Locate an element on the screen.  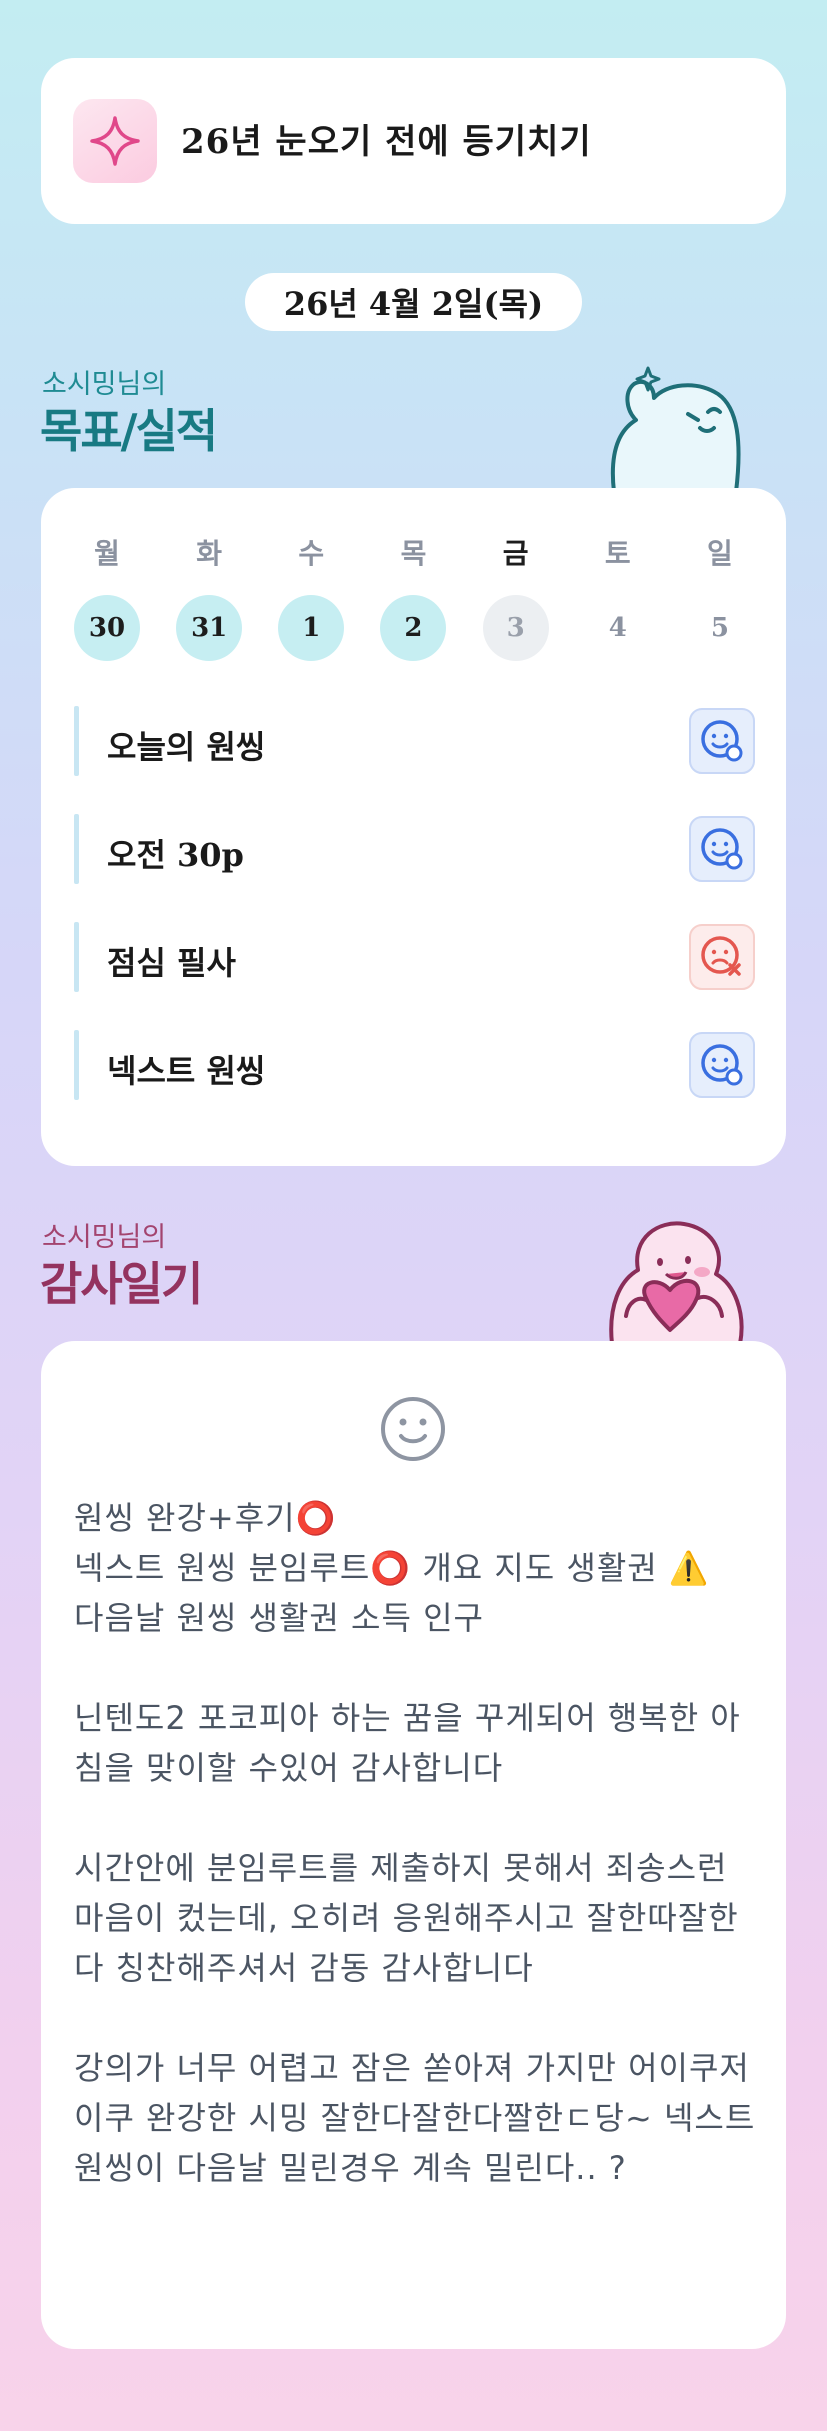
weekday-label: 월 is located at coordinates (107, 553).